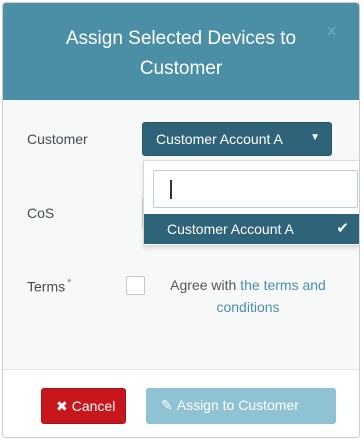 The image size is (364, 442). What do you see at coordinates (255, 189) in the screenshot?
I see `dropdown-search-input` at bounding box center [255, 189].